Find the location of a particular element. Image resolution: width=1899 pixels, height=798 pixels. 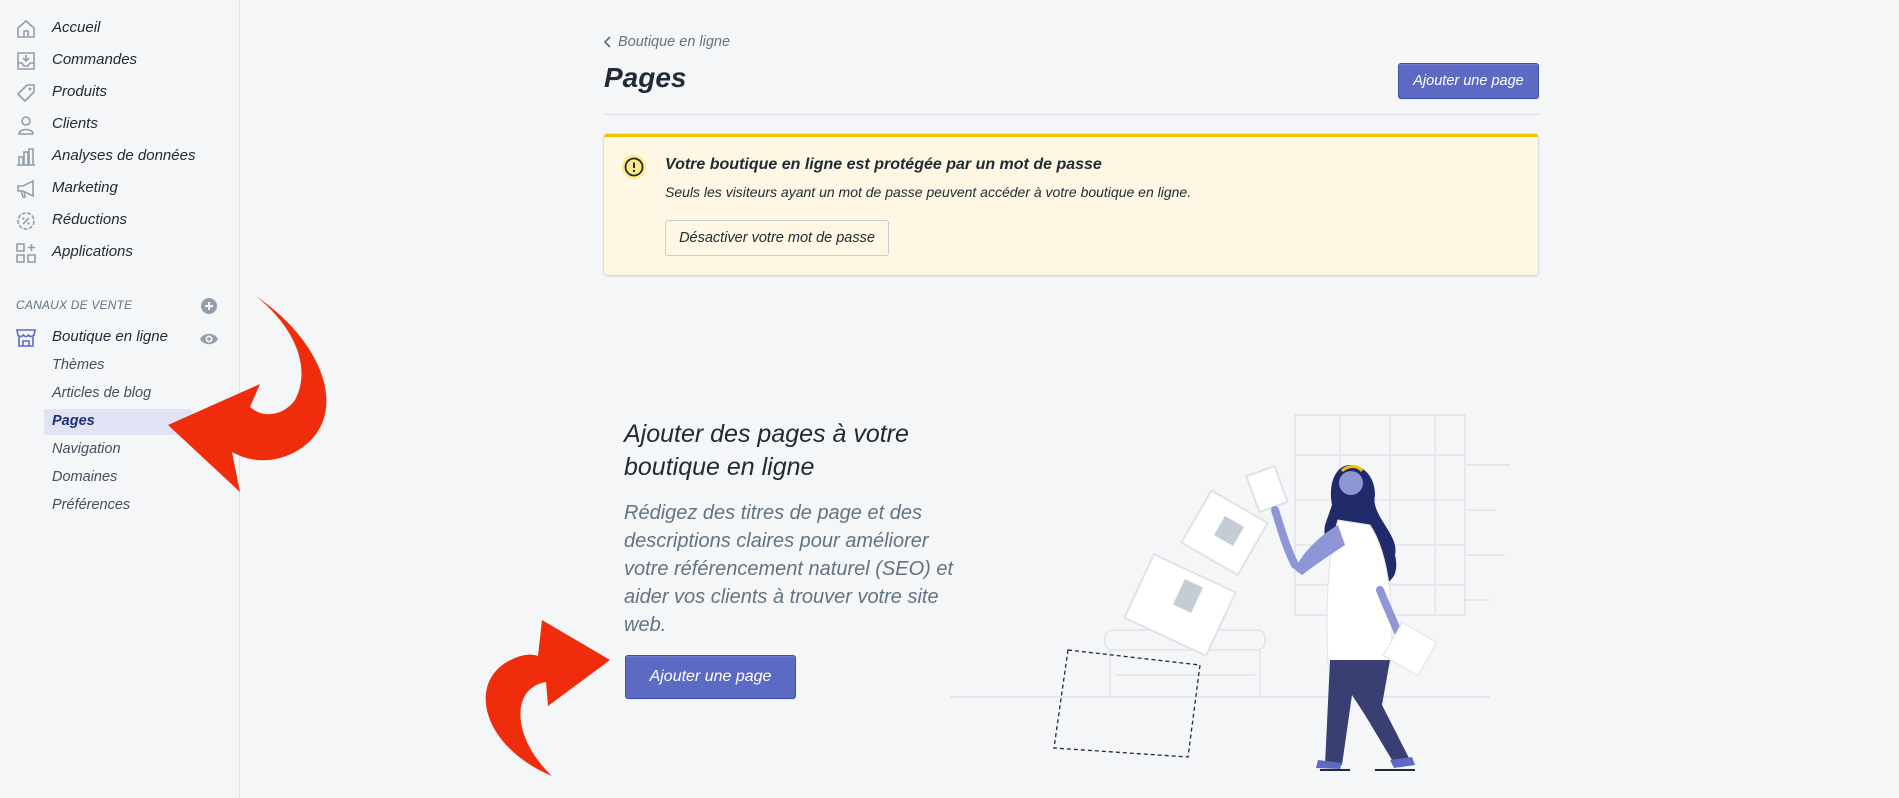

sidebar-subitem-preferences: Préférences is located at coordinates (118, 506).